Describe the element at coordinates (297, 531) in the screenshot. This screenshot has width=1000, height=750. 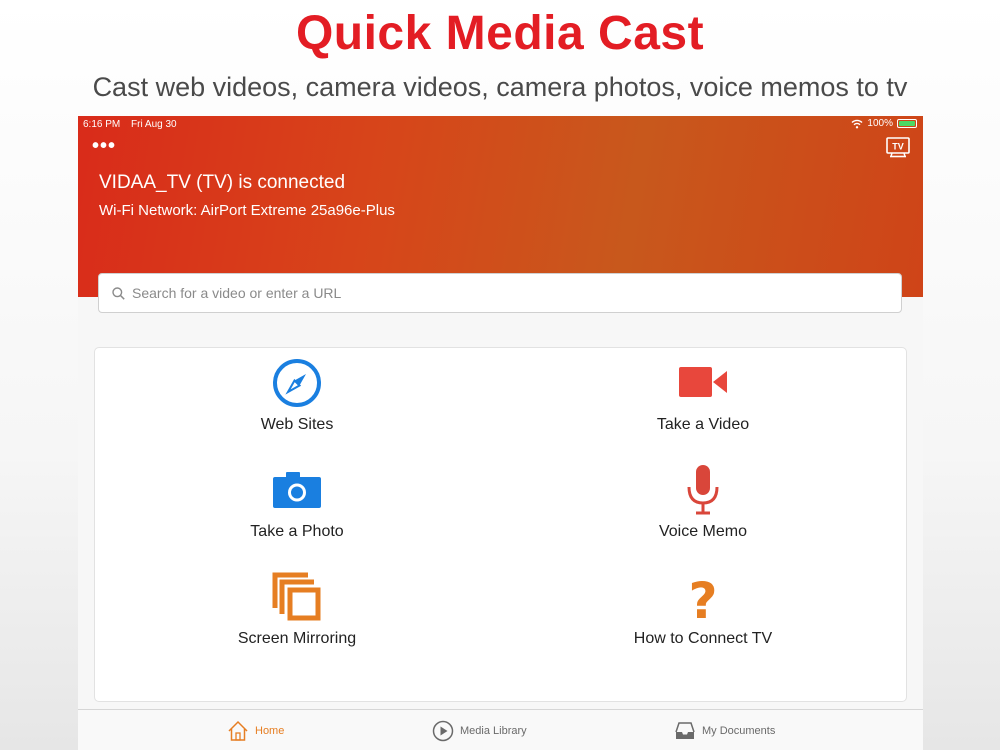
I see `take-photo-label: Take a Photo` at that location.